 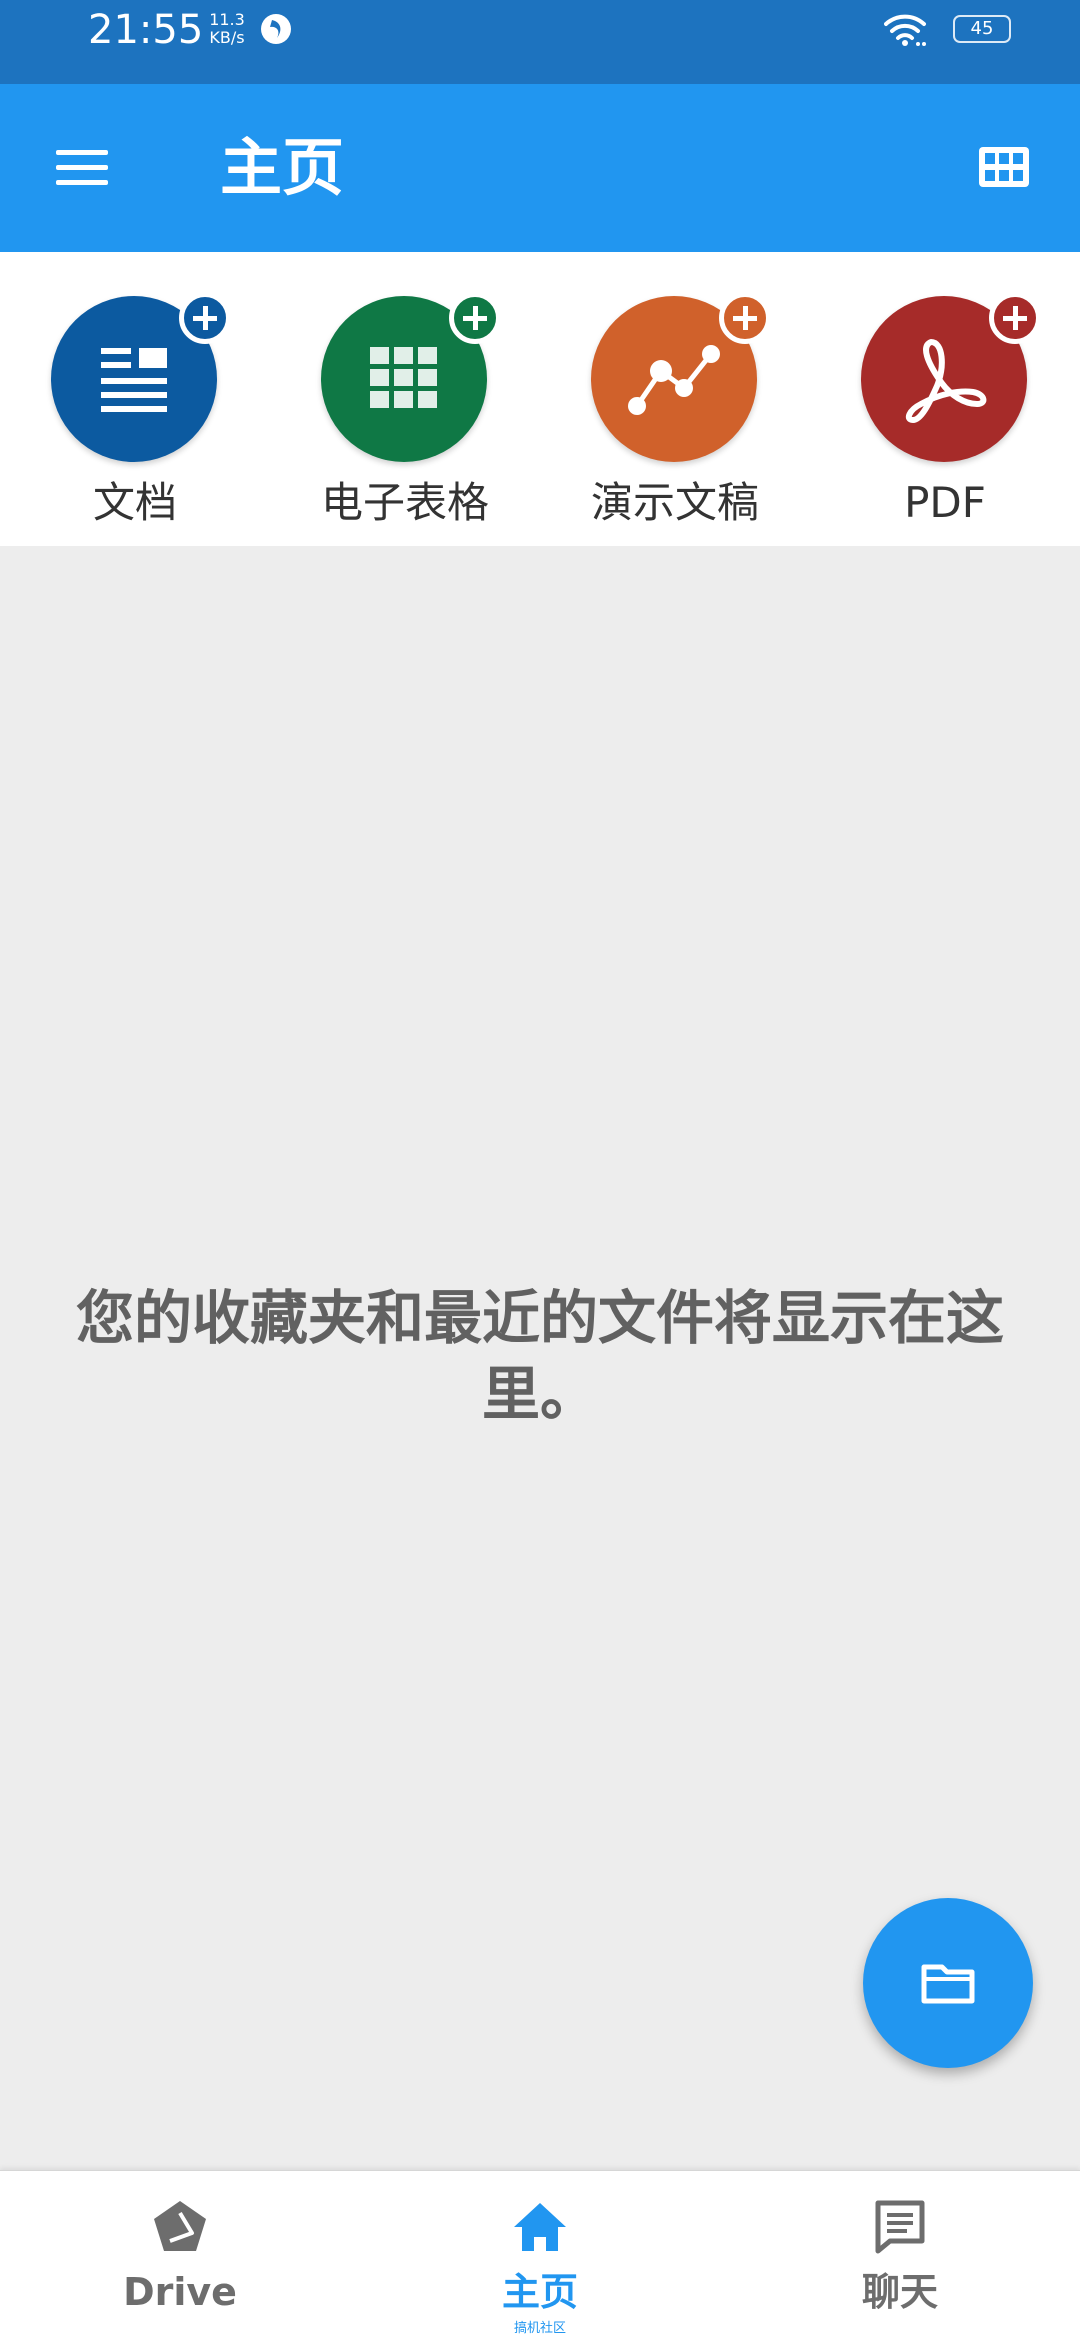 I want to click on create-pdf-button: PDF, so click(x=945, y=399).